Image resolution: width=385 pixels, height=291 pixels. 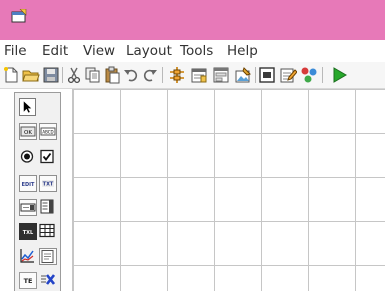 What do you see at coordinates (74, 75) in the screenshot?
I see `cut-icon` at bounding box center [74, 75].